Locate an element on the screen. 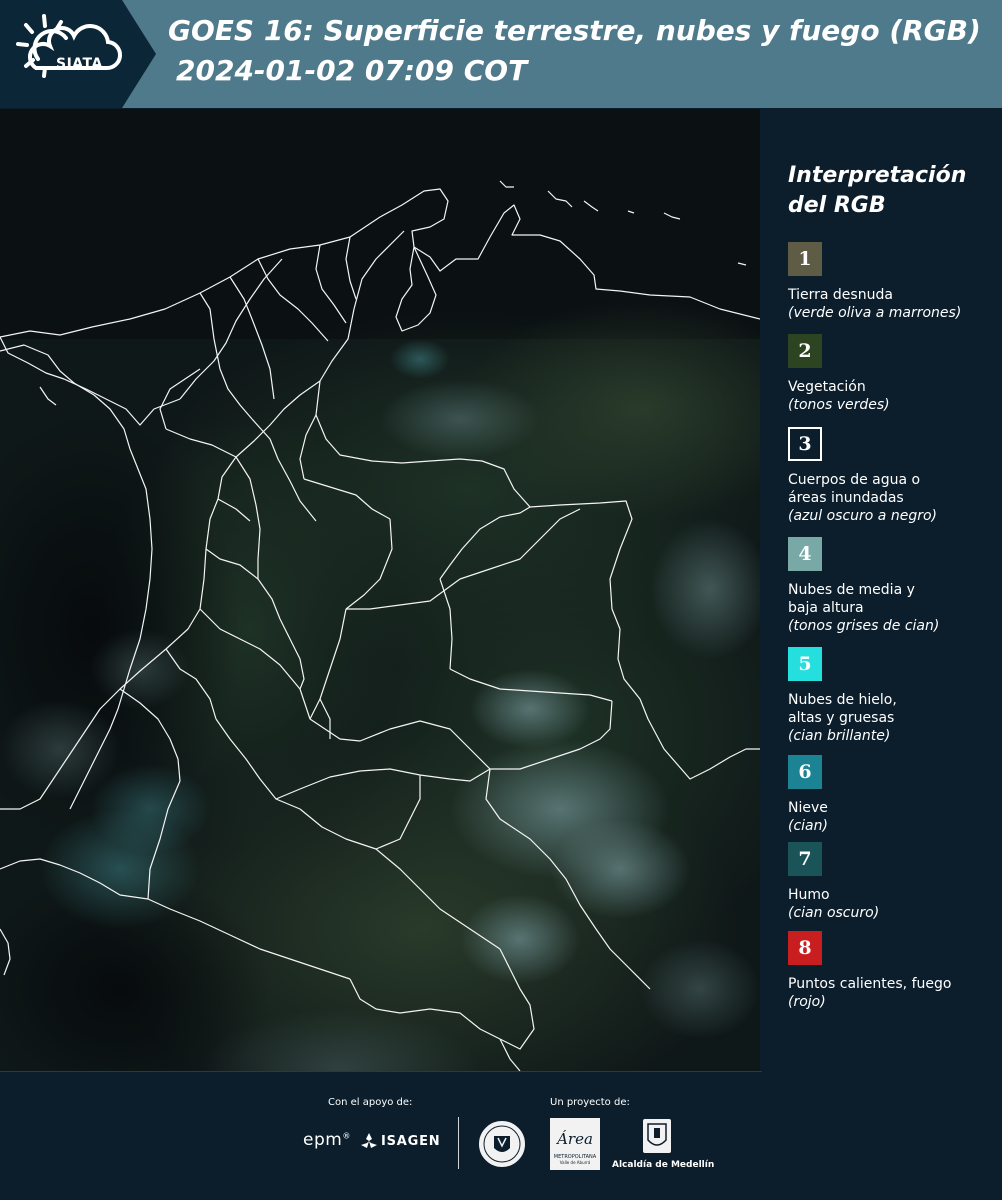  legend-swatch: 6 is located at coordinates (805, 772).